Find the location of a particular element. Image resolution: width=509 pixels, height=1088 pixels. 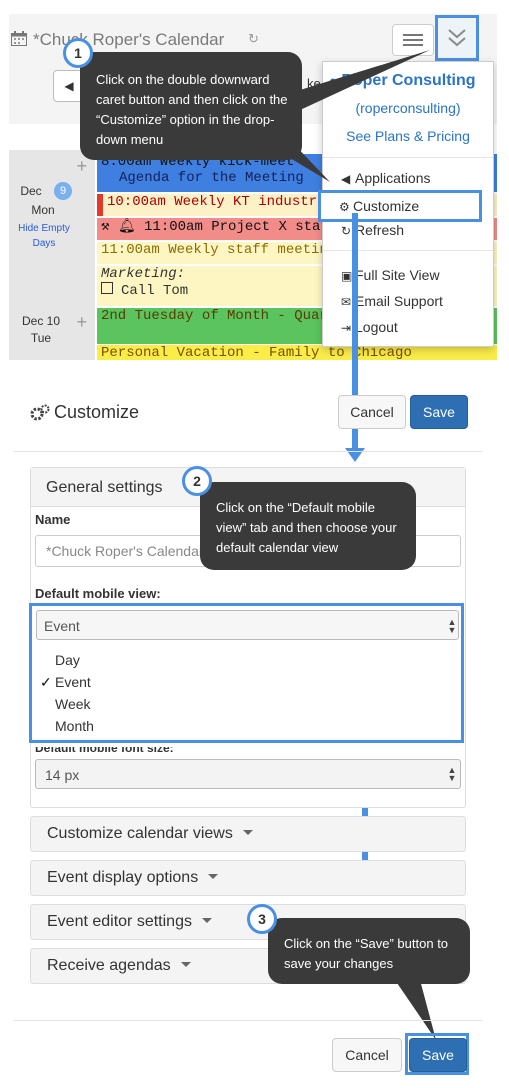

cancel-button: Cancel is located at coordinates (372, 412).